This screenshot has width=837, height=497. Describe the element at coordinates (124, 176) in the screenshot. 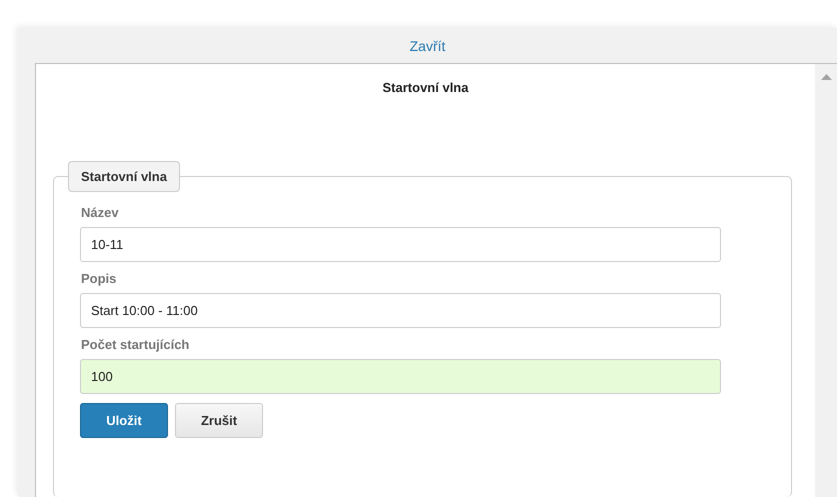

I see `fieldset-legend: Startovní vlna` at that location.